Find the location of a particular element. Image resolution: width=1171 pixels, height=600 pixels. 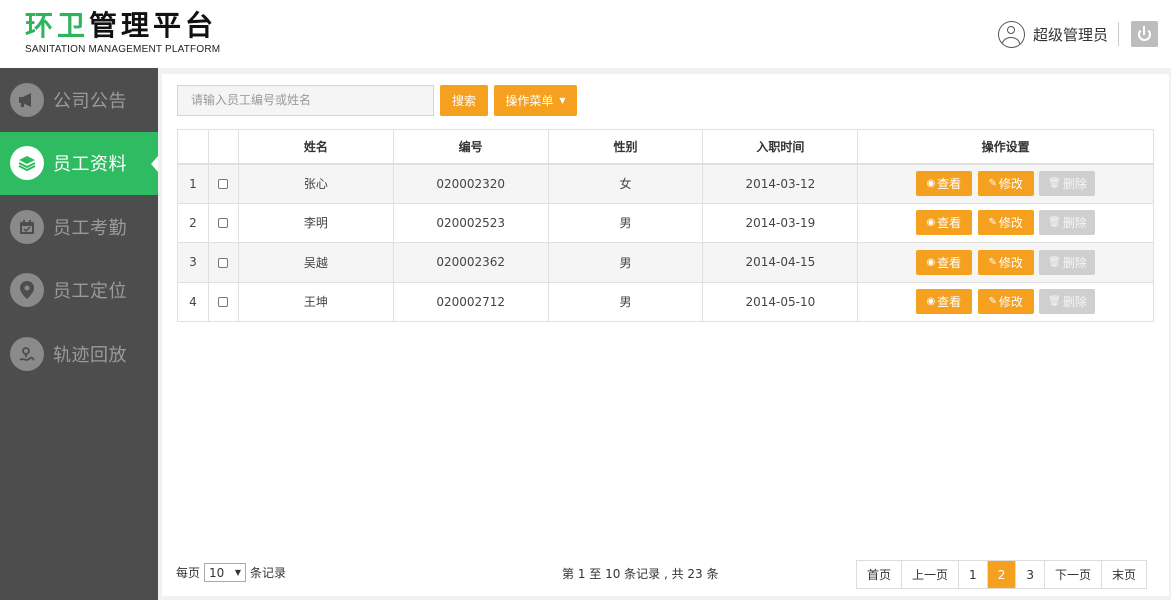

calendar-icon is located at coordinates (27, 226).